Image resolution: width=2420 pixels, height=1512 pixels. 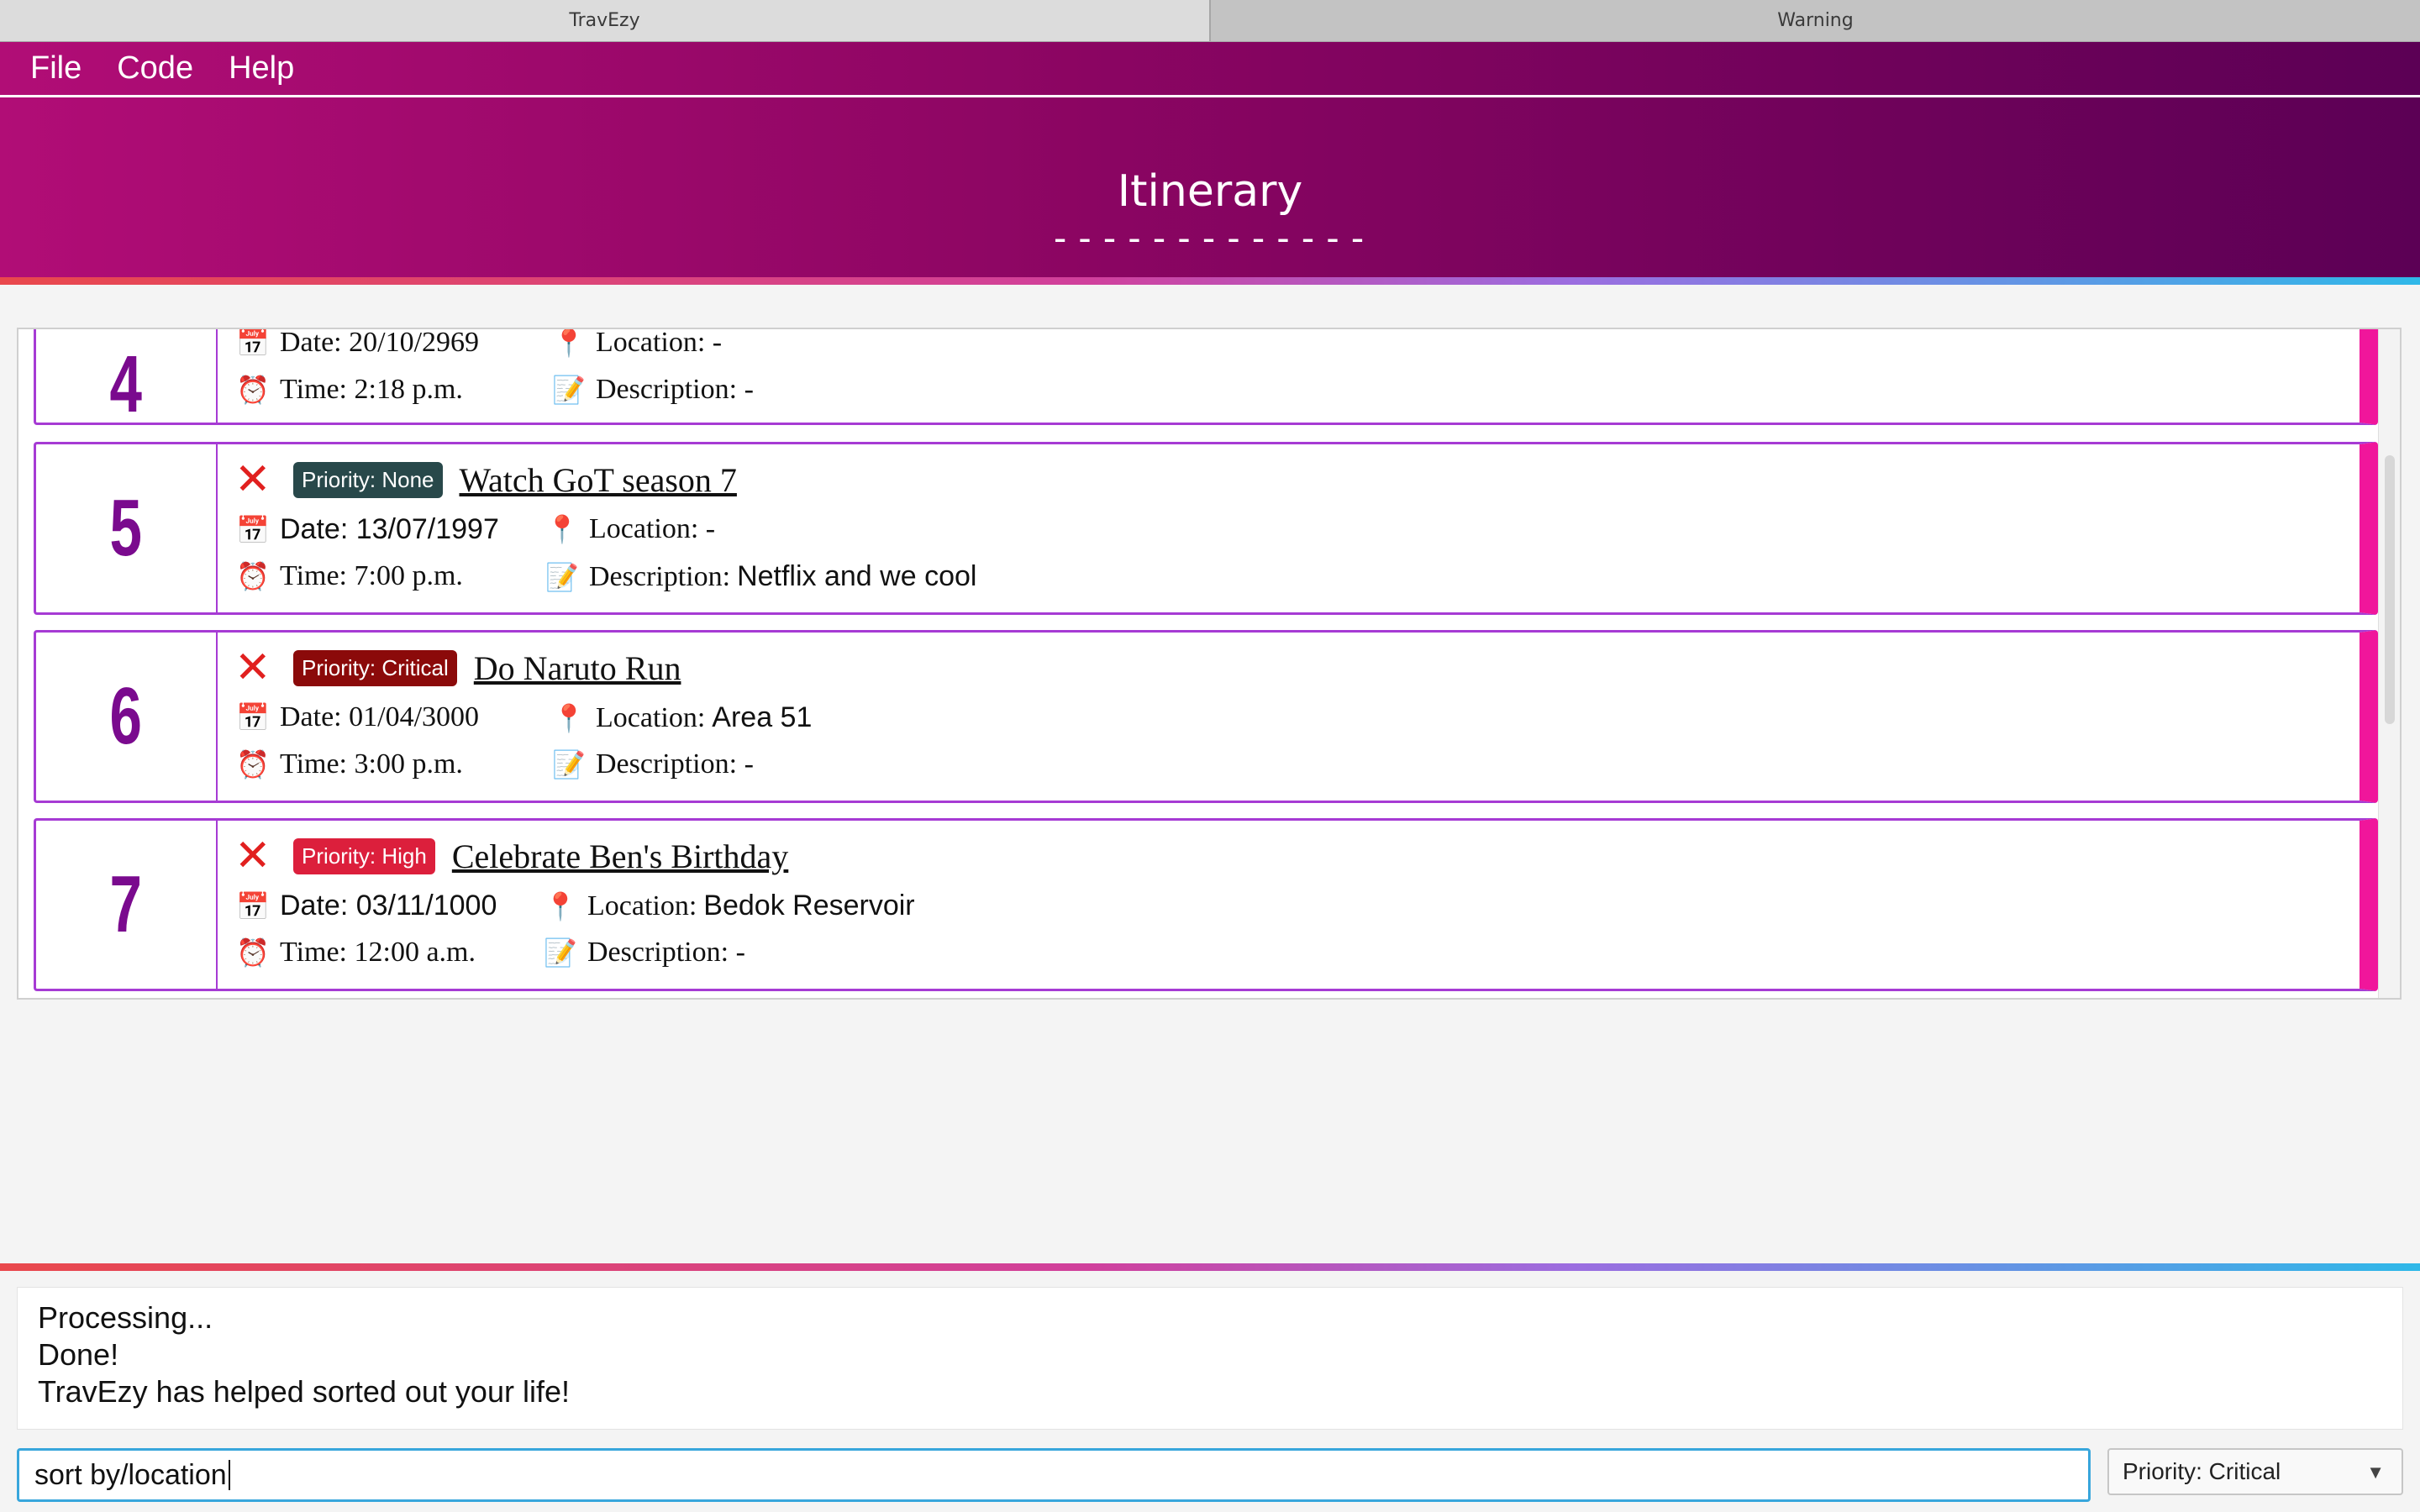 I want to click on tab-bar: TravEzy Warning, so click(x=1210, y=21).